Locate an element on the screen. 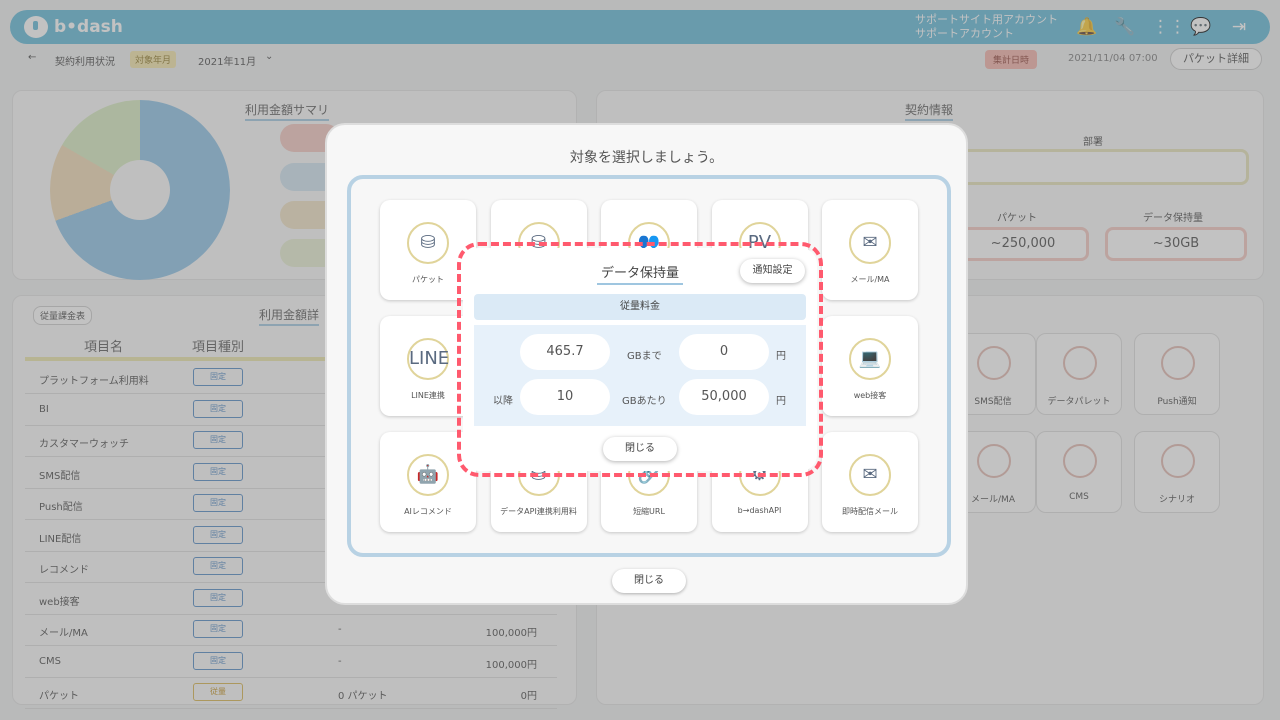 The image size is (1280, 720). tier2-label: 以降 is located at coordinates (503, 401).